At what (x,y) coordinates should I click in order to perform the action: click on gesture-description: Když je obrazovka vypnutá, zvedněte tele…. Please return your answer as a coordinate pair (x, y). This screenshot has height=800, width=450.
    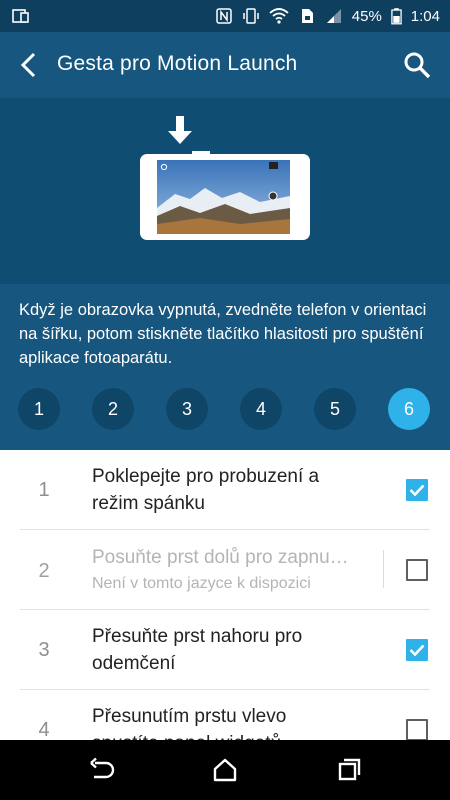
    Looking at the image, I should click on (223, 334).